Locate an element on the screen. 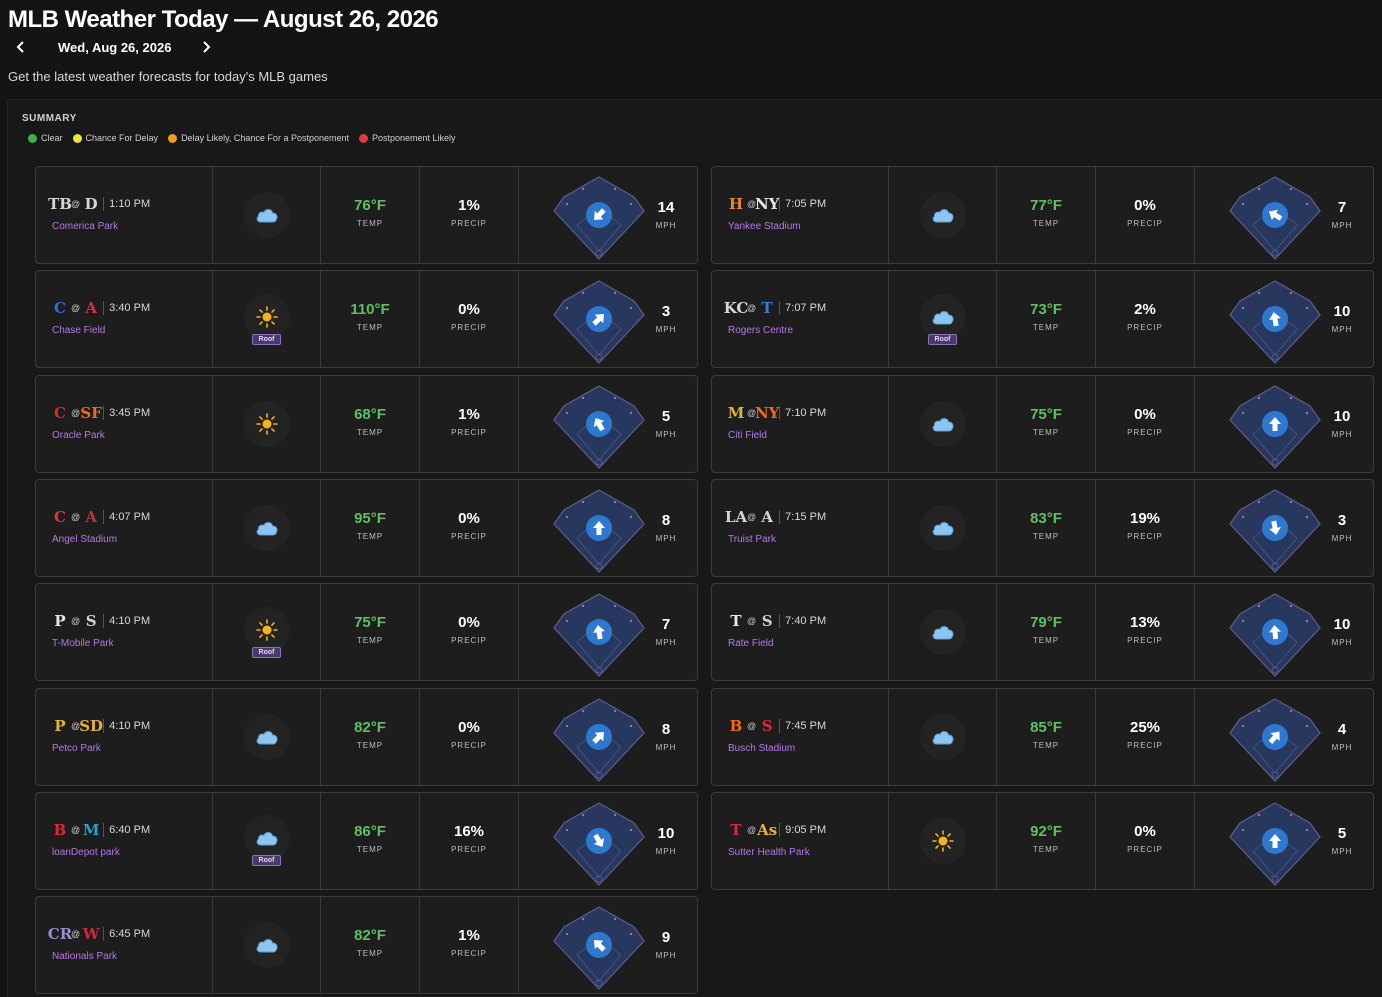  prev-day-button is located at coordinates (21, 47).